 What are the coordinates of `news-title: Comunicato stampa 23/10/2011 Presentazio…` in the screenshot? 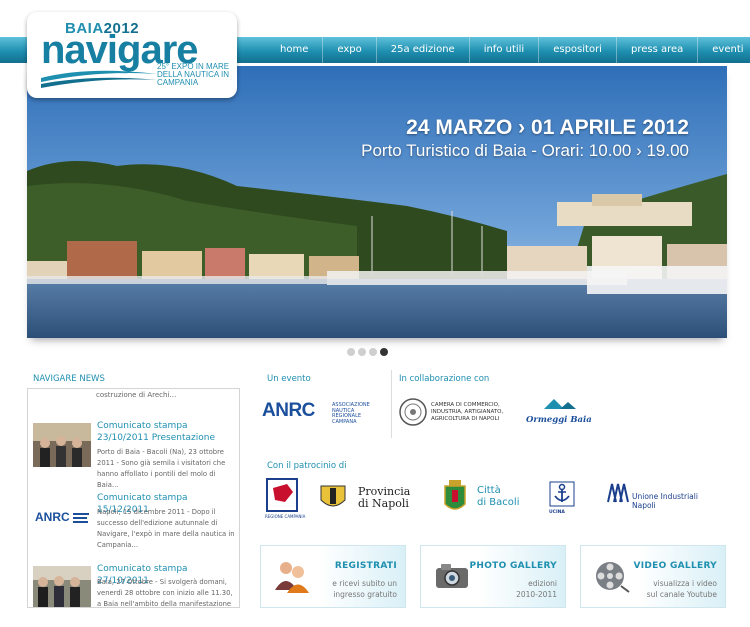 It's located at (167, 432).